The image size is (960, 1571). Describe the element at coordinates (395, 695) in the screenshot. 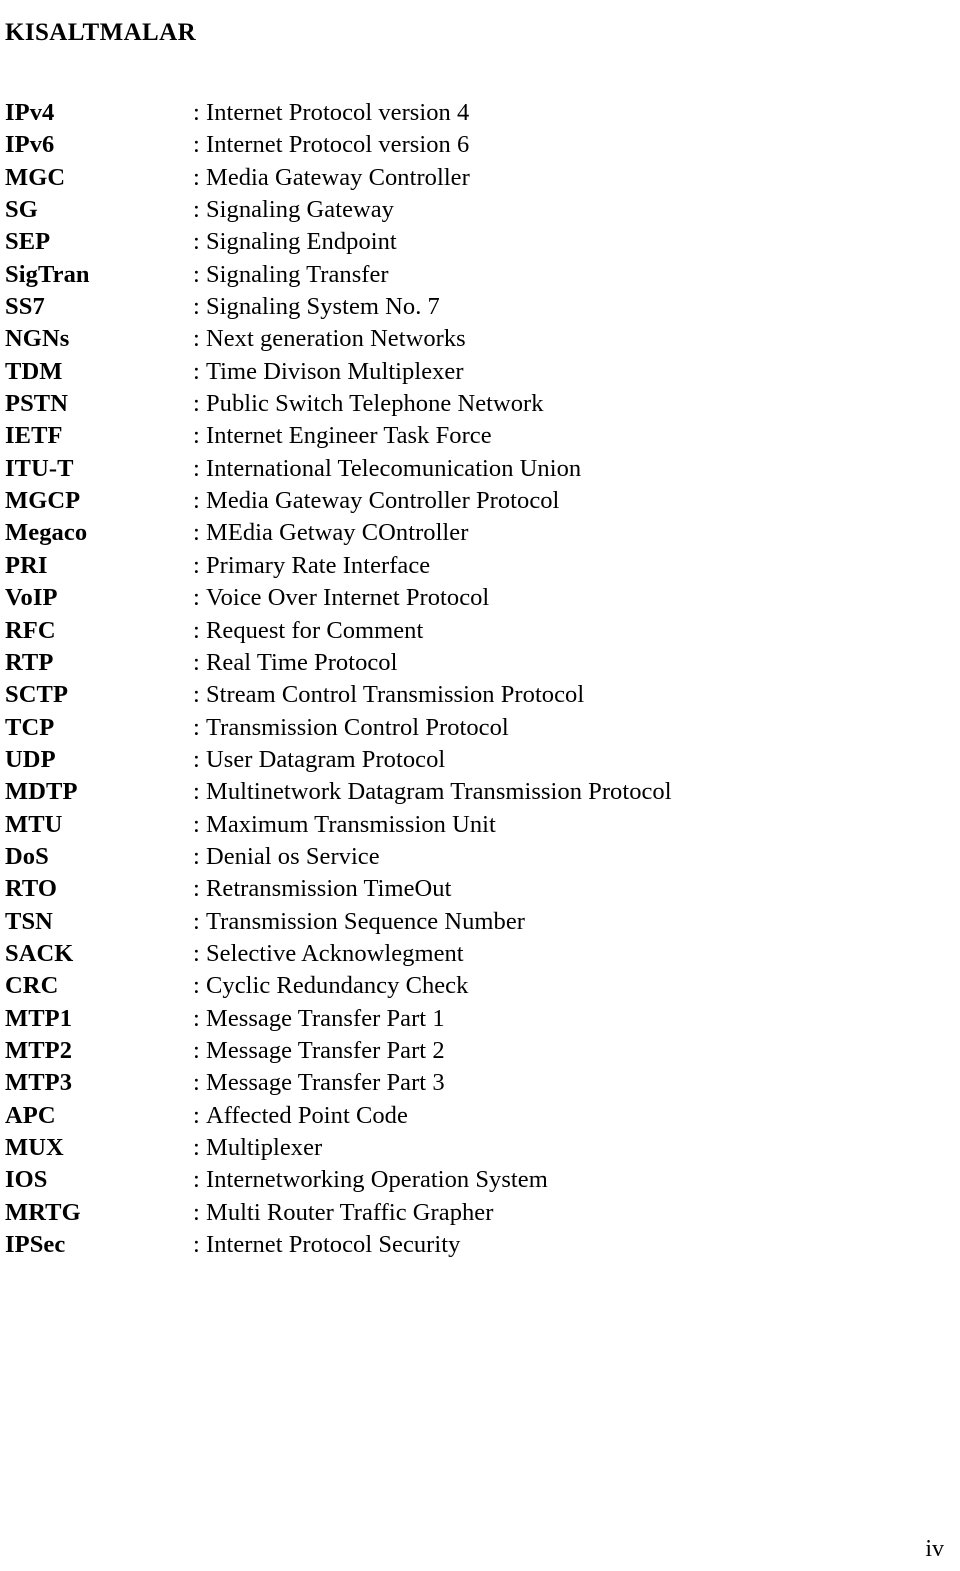

I see `abbreviation-definition: Stream Control Transmission Protocol` at that location.